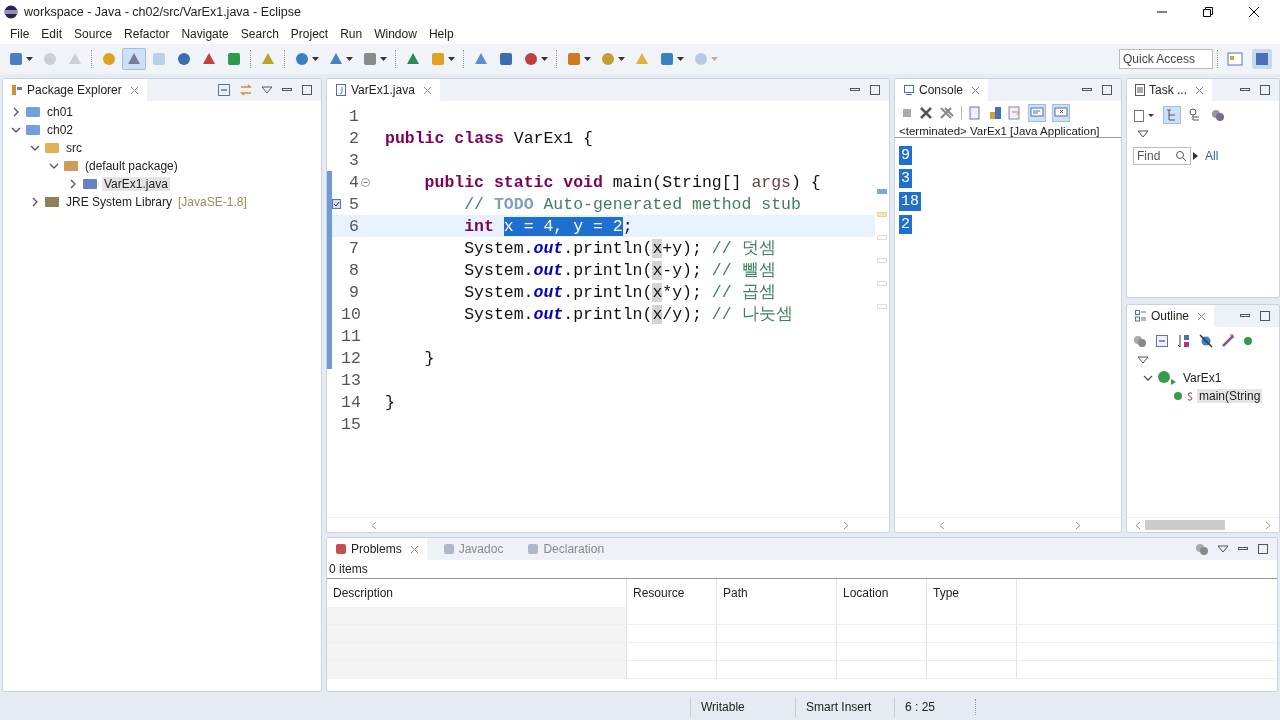 This screenshot has width=1280, height=720. What do you see at coordinates (60, 112) in the screenshot?
I see `tree-item: ch01` at bounding box center [60, 112].